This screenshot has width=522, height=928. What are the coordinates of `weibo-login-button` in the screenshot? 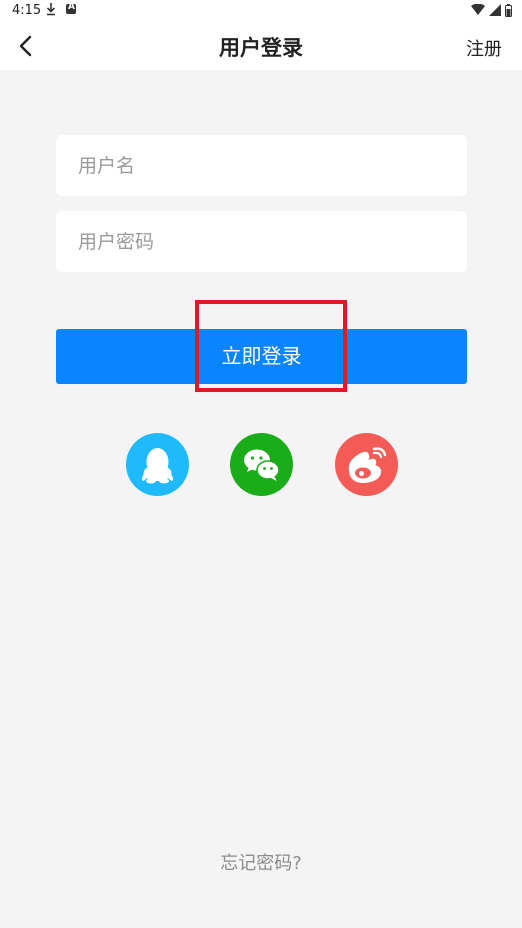 It's located at (366, 464).